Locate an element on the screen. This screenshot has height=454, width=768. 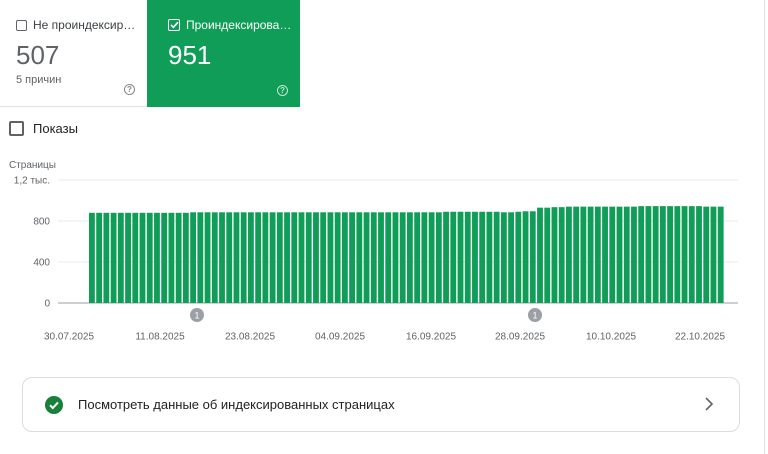
x-tick-label: 11.08.2025 is located at coordinates (160, 337).